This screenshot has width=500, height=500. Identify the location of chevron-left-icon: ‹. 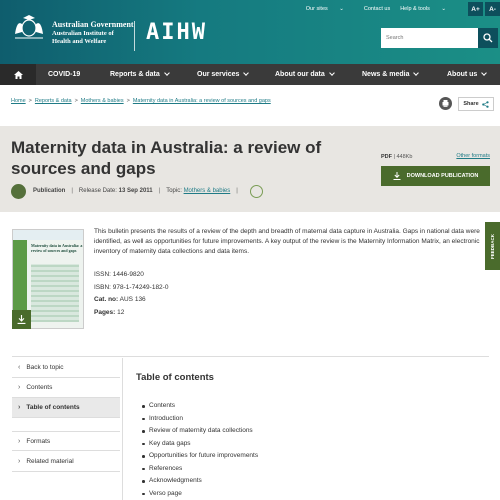
(19, 367).